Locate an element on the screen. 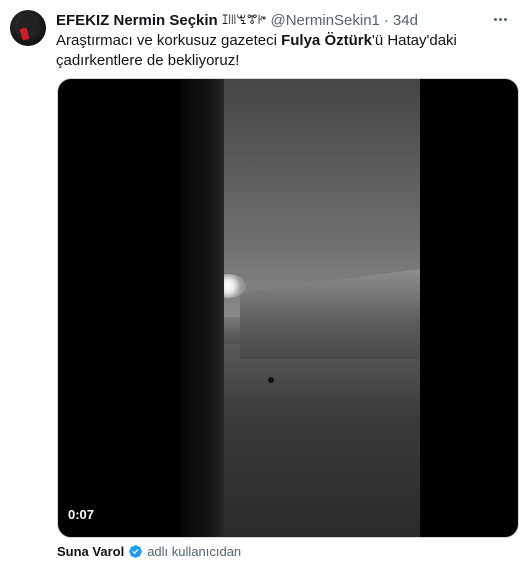  more-options-icon is located at coordinates (500, 19).